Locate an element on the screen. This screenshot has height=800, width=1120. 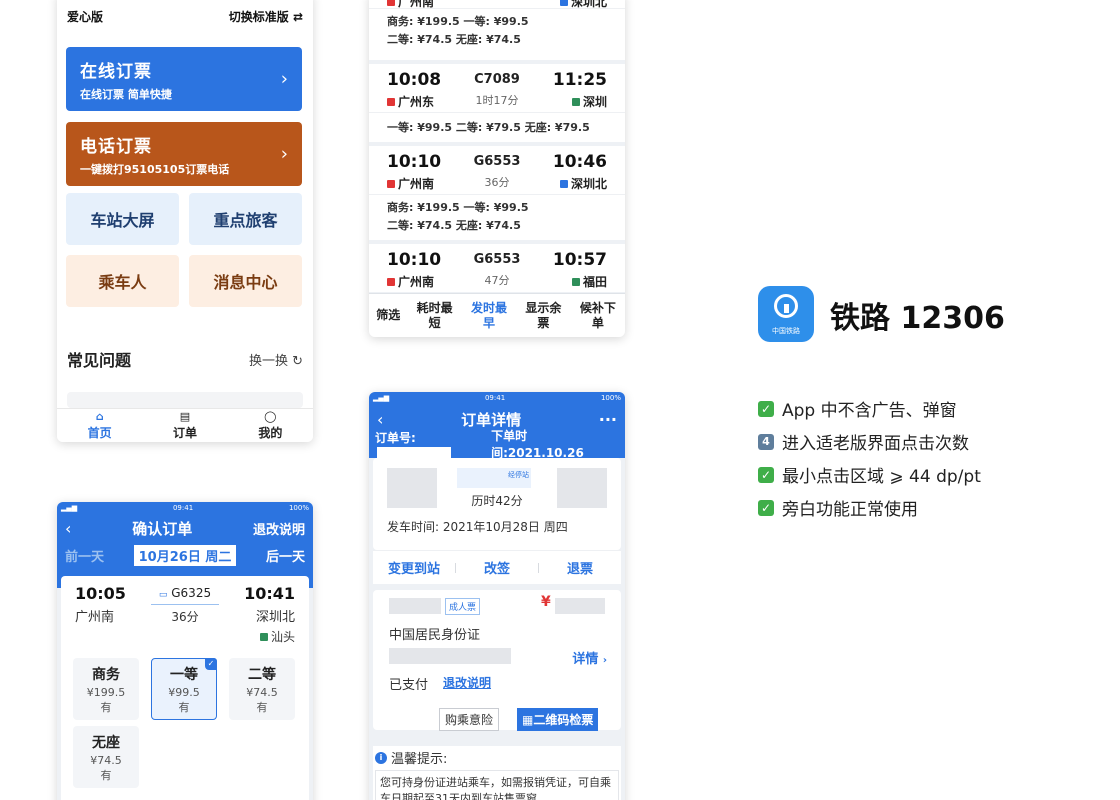
status-bar: ▂▄▆ 09:41 100% is located at coordinates (497, 398).